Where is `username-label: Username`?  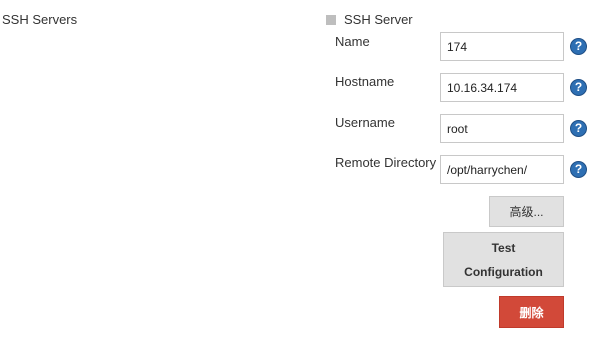
username-label: Username is located at coordinates (365, 122).